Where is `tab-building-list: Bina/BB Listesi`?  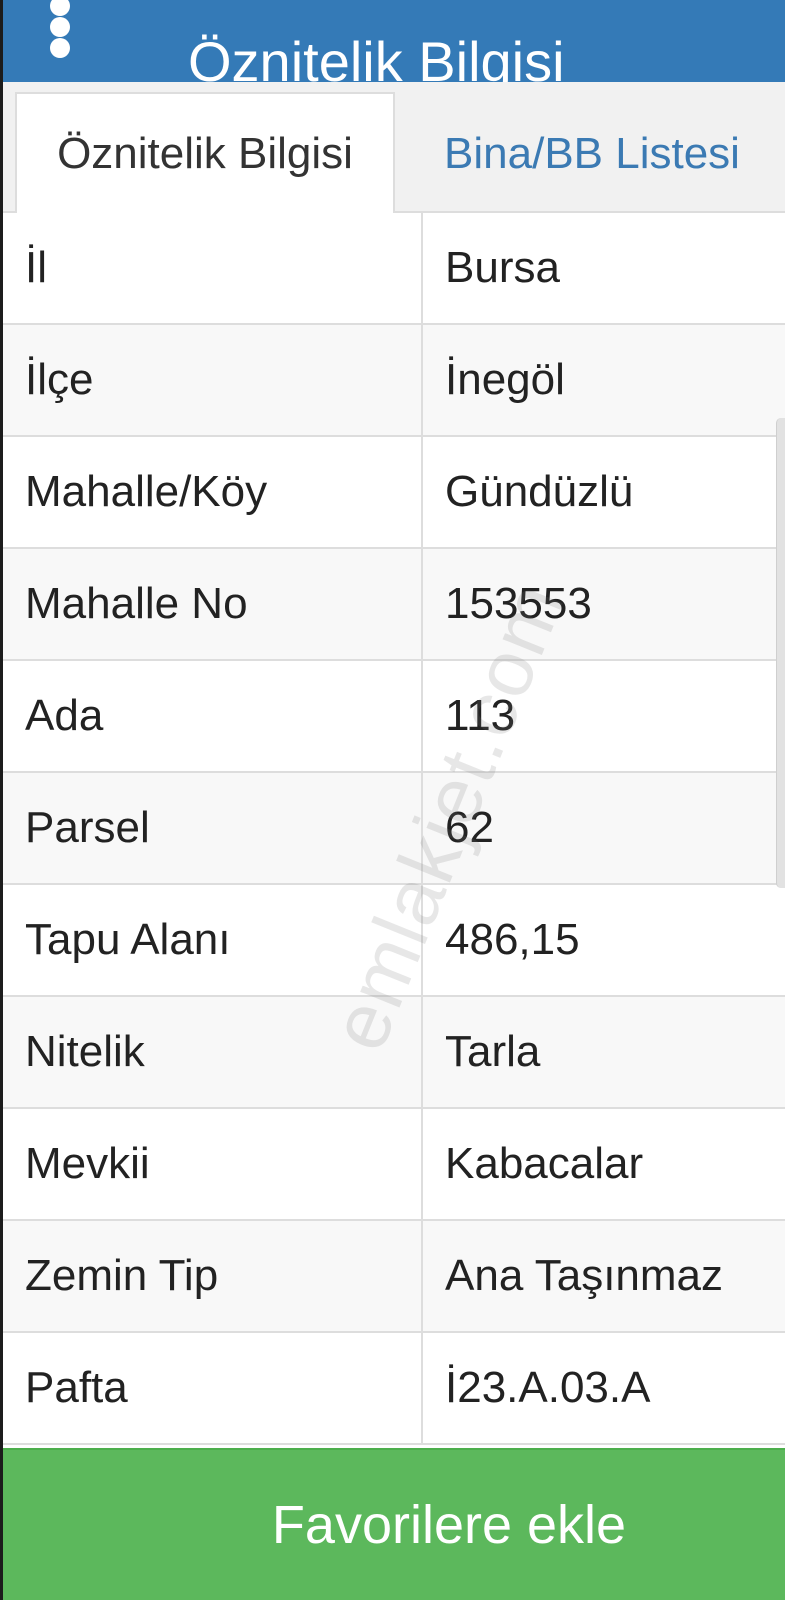 tab-building-list: Bina/BB Listesi is located at coordinates (592, 153).